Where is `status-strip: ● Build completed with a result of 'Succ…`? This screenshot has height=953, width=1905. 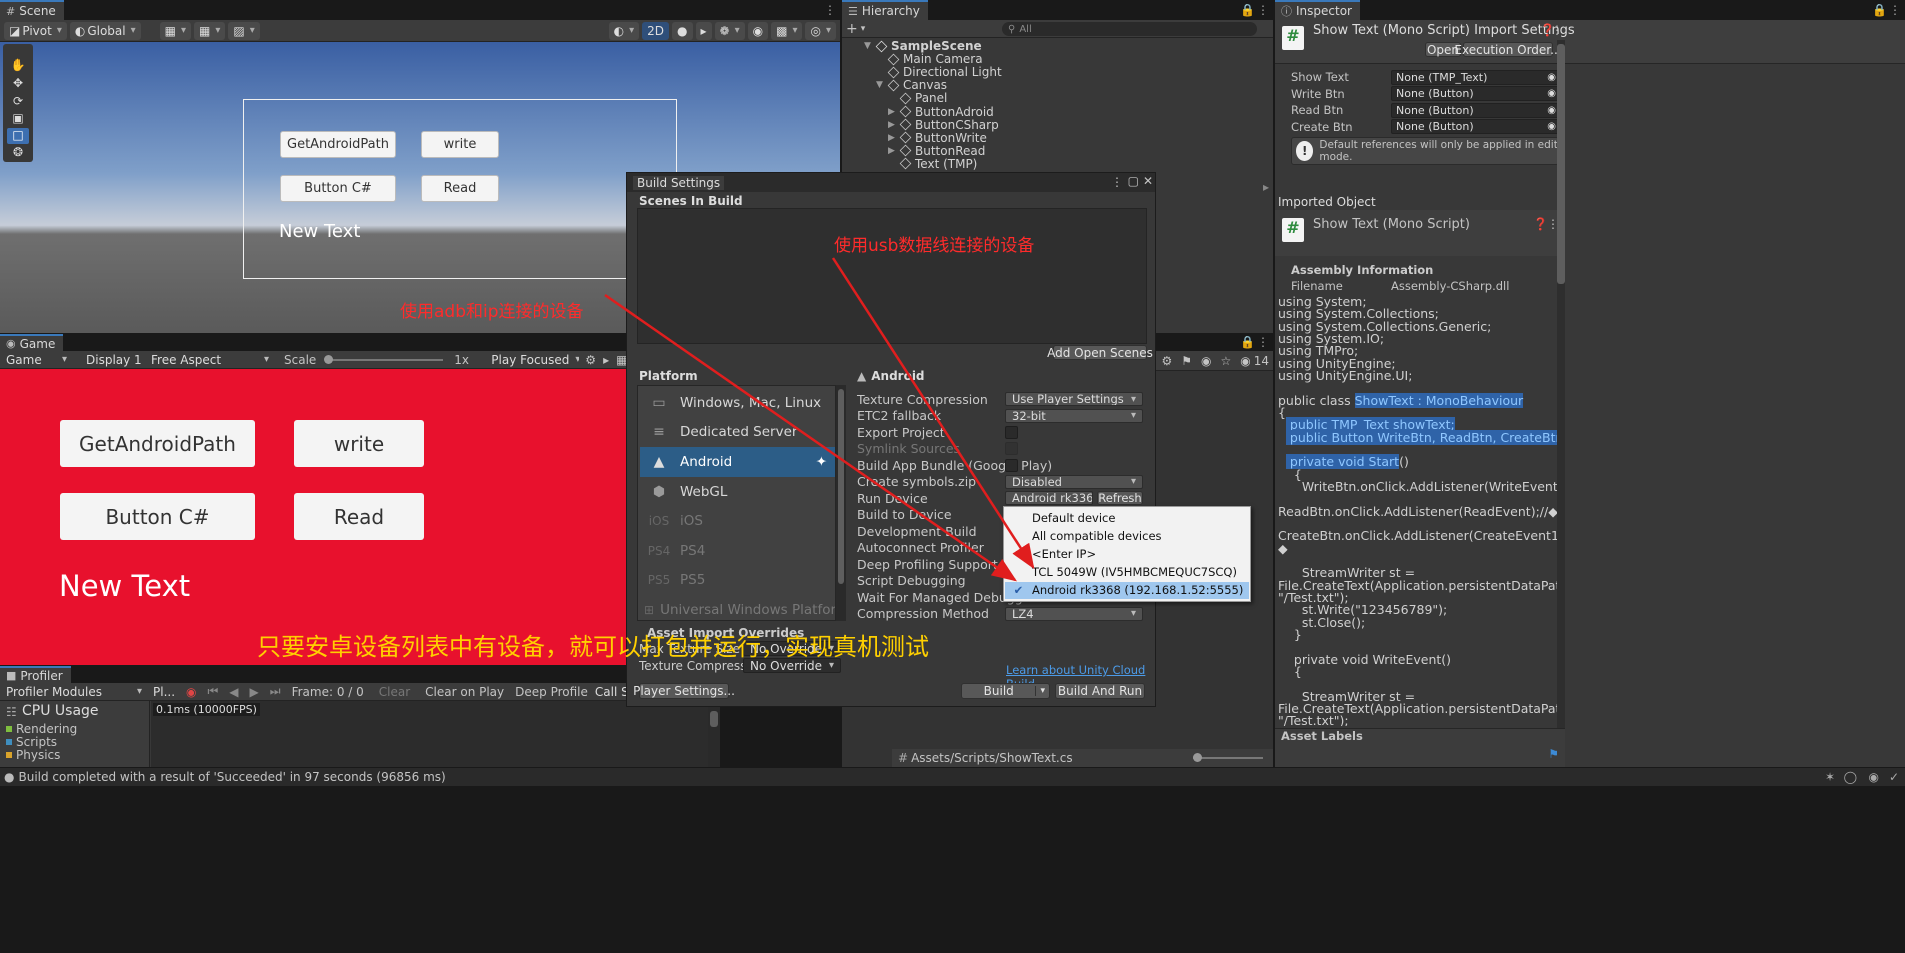 status-strip: ● Build completed with a result of 'Succ… is located at coordinates (952, 777).